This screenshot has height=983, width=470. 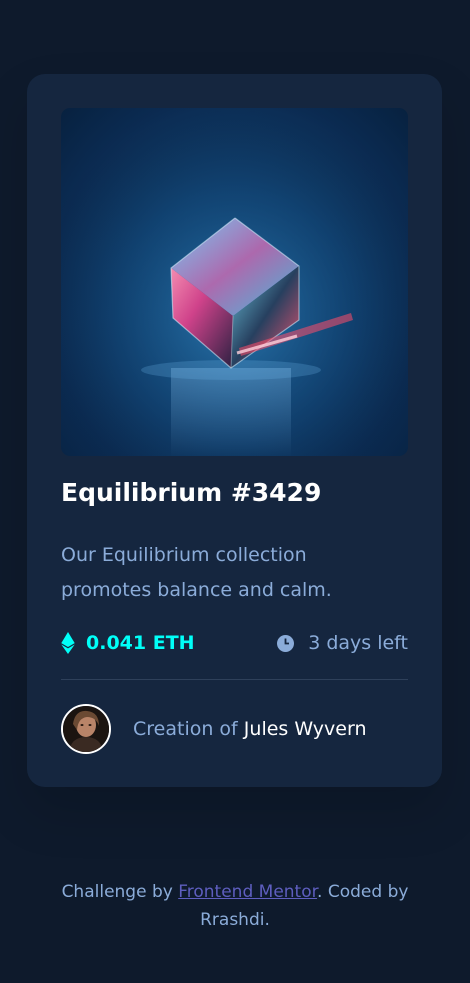 I want to click on frontend-mentor-link: Frontend Mentor, so click(x=247, y=892).